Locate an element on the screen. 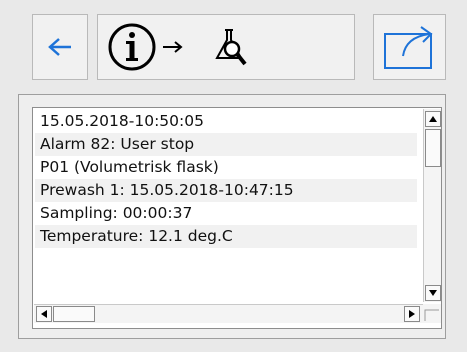 The height and width of the screenshot is (352, 467). triangle-right-icon is located at coordinates (412, 314).